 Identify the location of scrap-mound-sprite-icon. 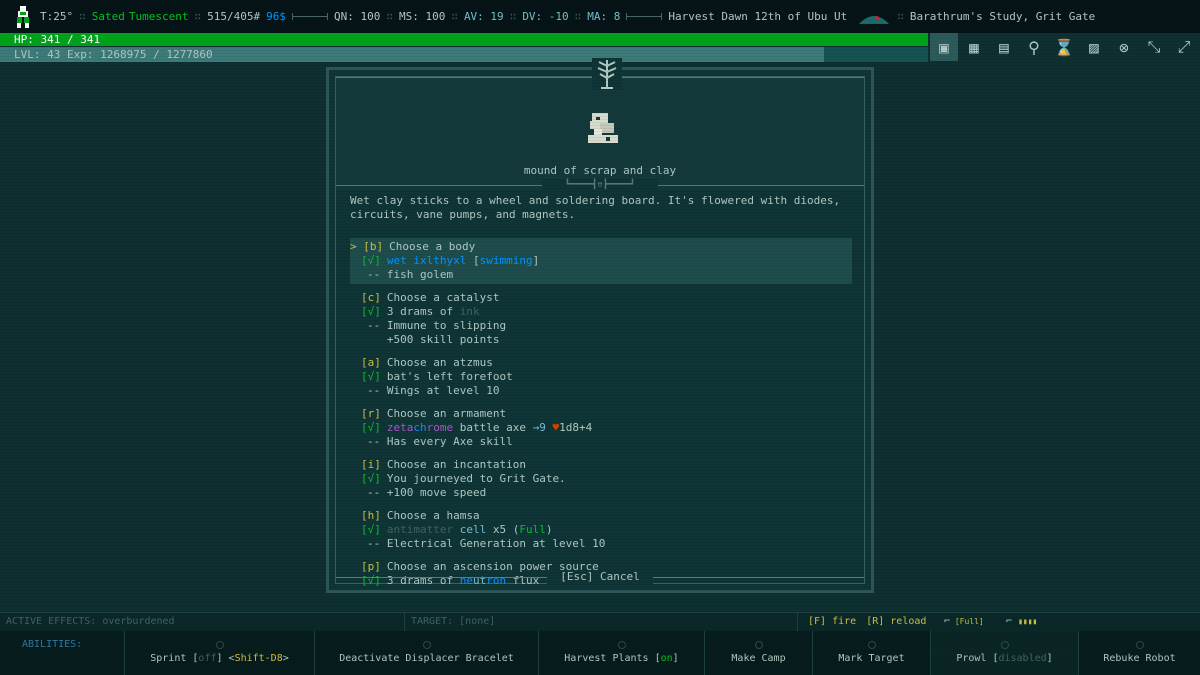
(604, 132).